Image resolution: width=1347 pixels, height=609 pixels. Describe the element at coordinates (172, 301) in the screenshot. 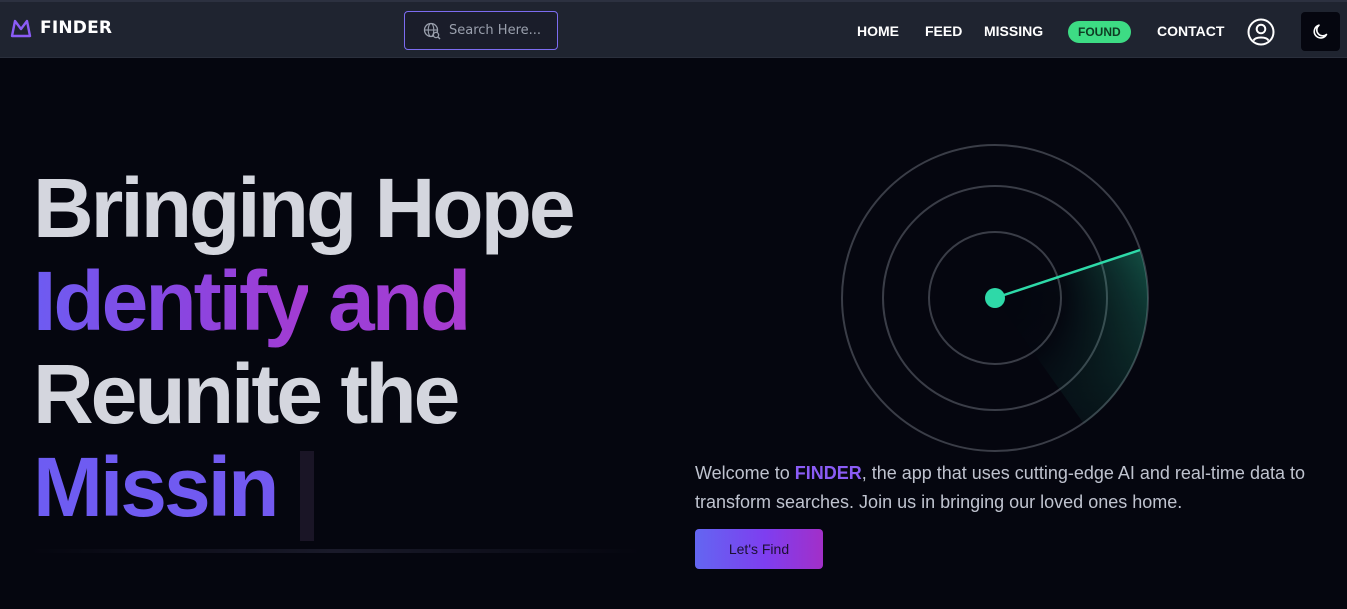

I see `headline-word-identify: Identify` at that location.